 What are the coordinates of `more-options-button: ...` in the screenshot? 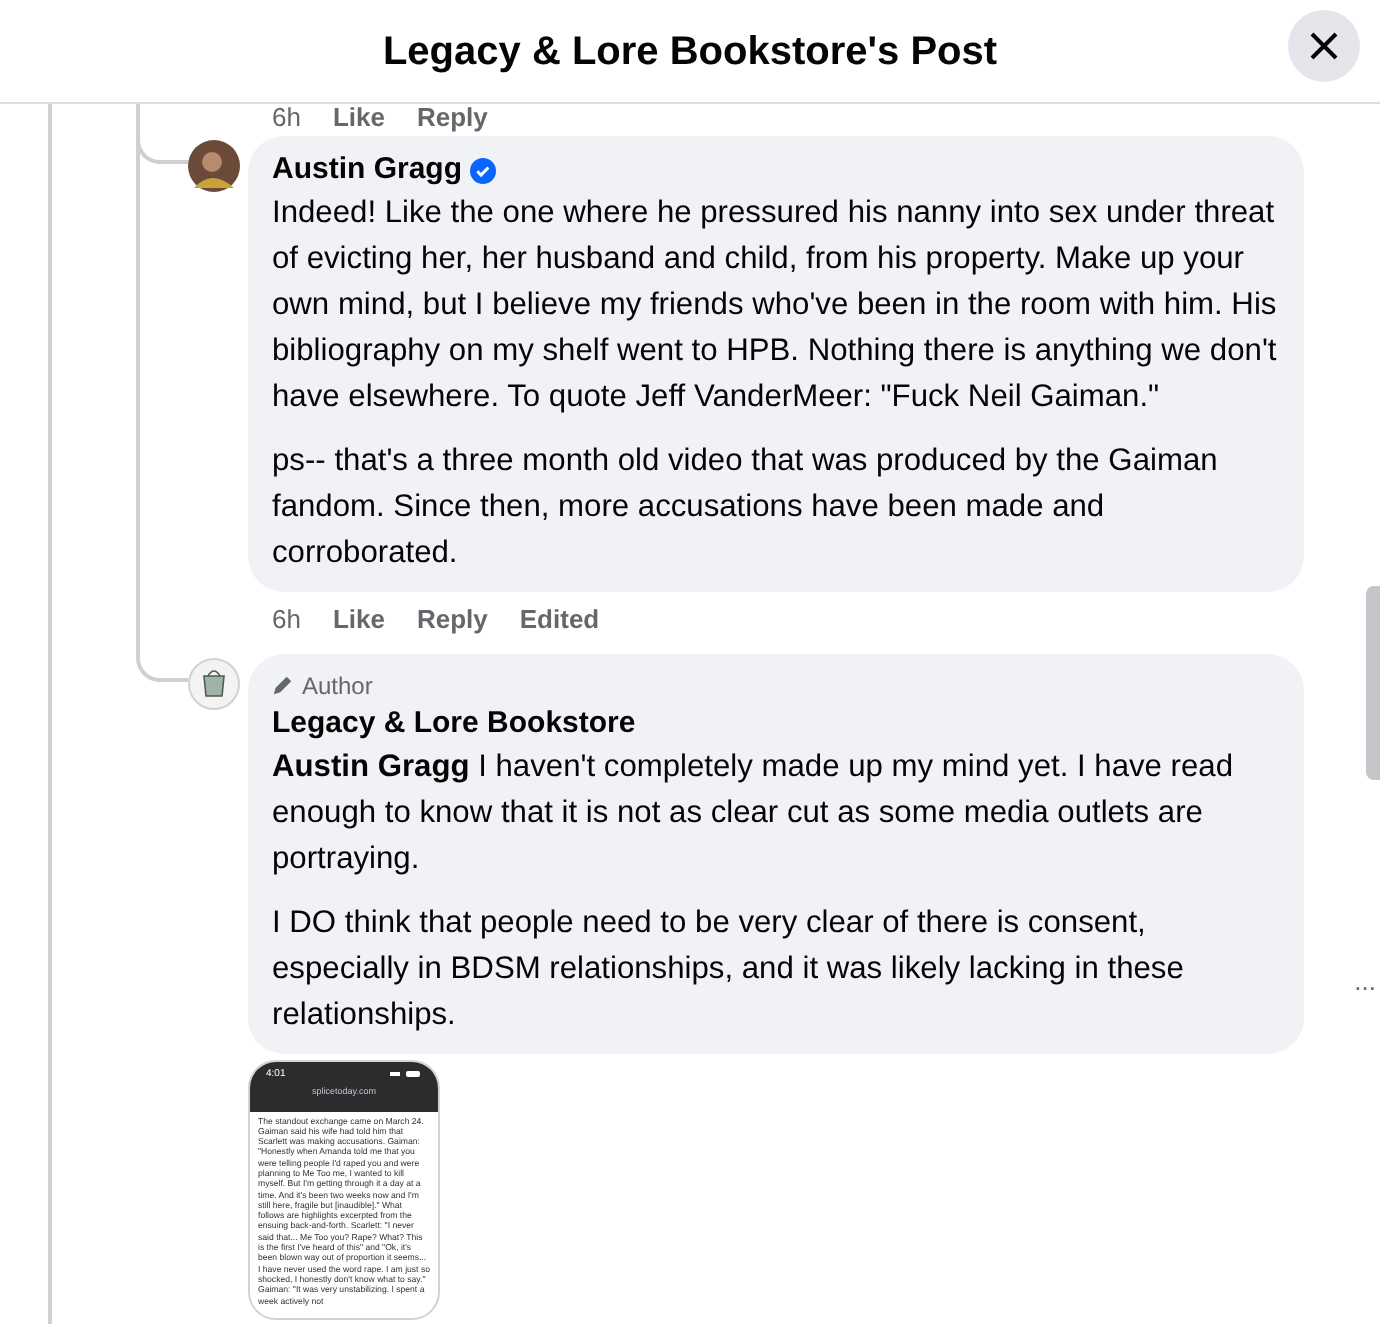 It's located at (1365, 982).